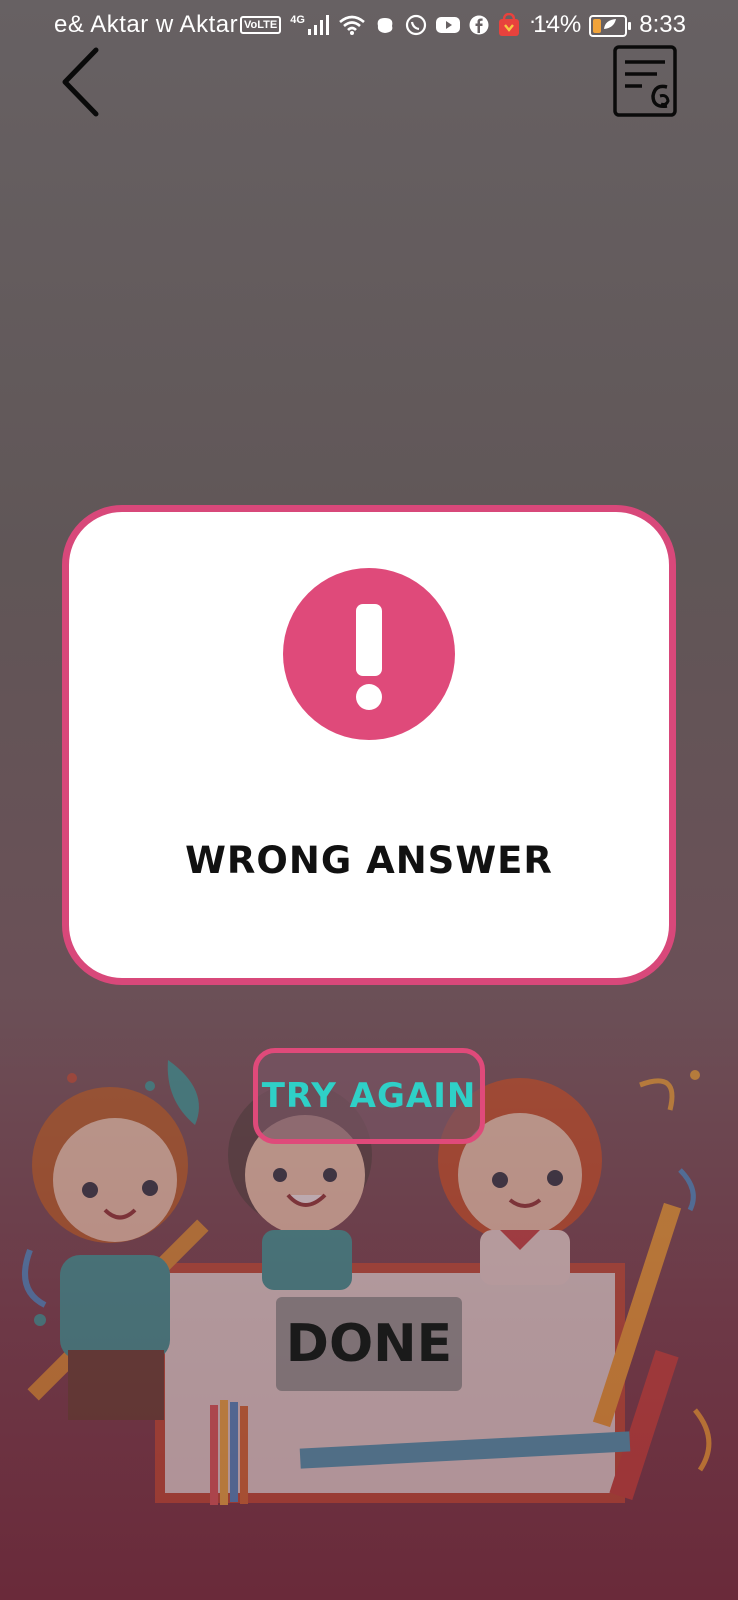  What do you see at coordinates (415, 25) in the screenshot?
I see `whatsapp-icon` at bounding box center [415, 25].